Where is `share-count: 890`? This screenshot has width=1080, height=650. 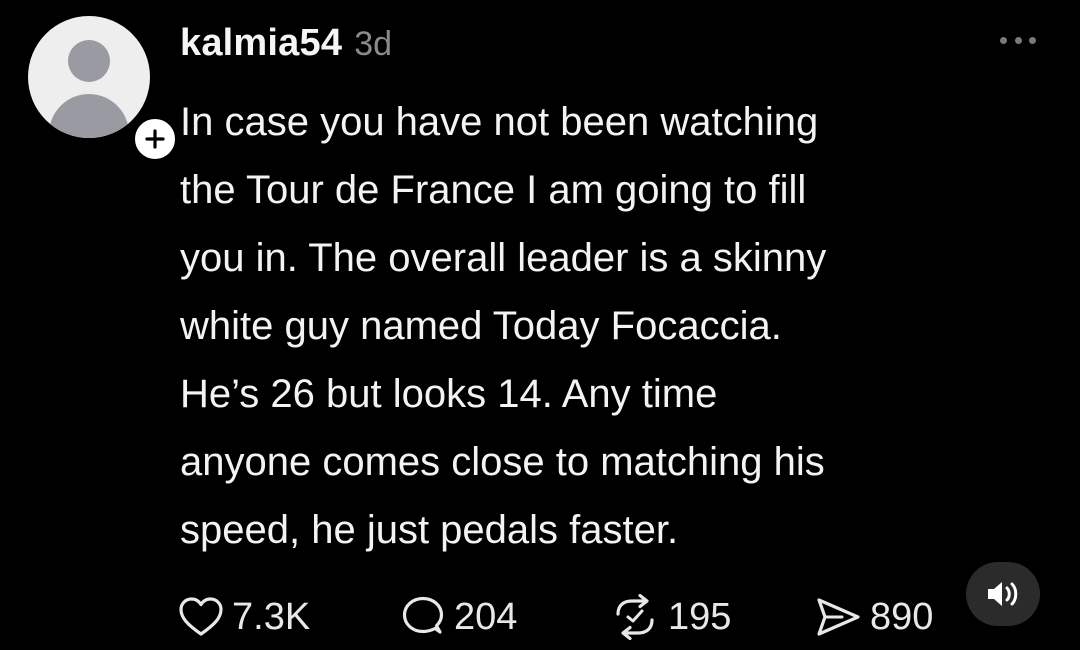
share-count: 890 is located at coordinates (902, 616).